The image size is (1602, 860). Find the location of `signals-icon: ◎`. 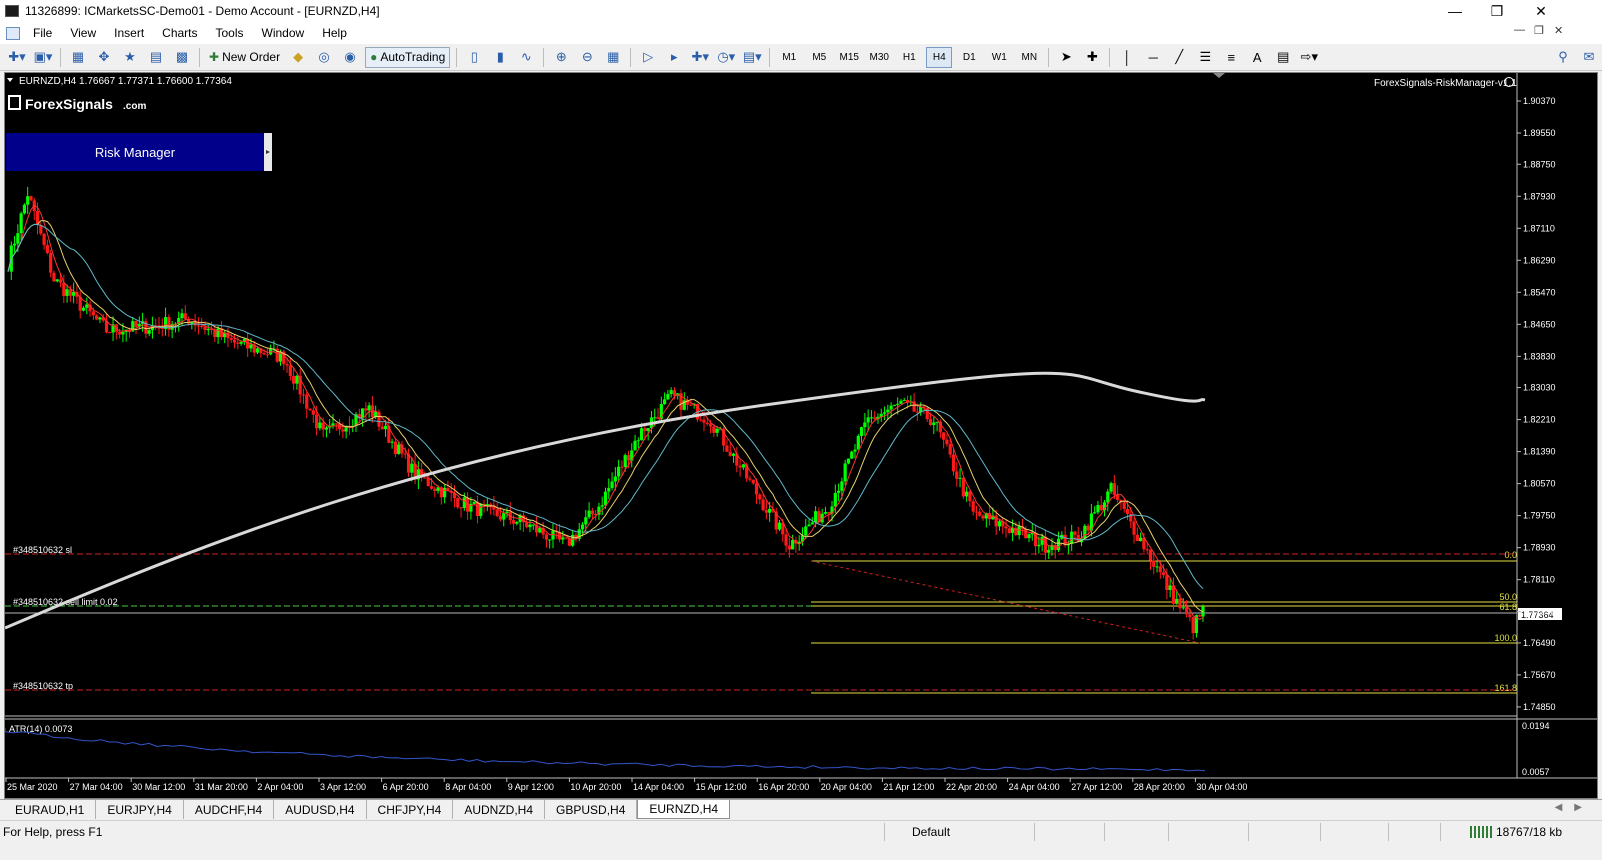

signals-icon: ◎ is located at coordinates (324, 57).